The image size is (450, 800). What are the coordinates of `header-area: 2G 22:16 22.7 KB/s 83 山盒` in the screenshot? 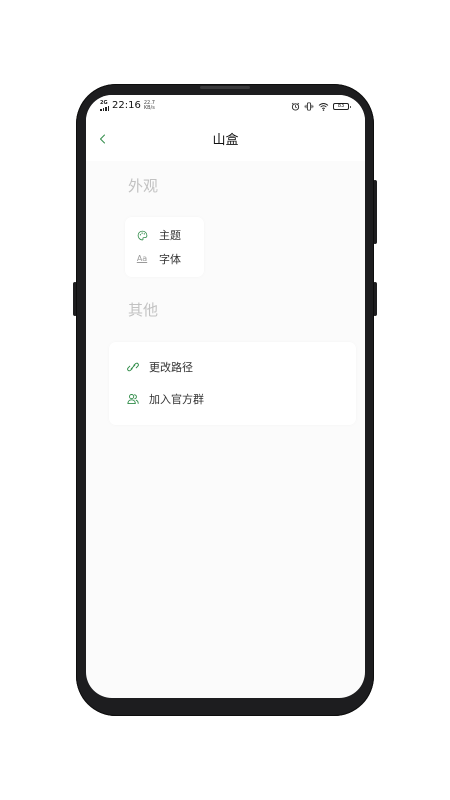 It's located at (225, 128).